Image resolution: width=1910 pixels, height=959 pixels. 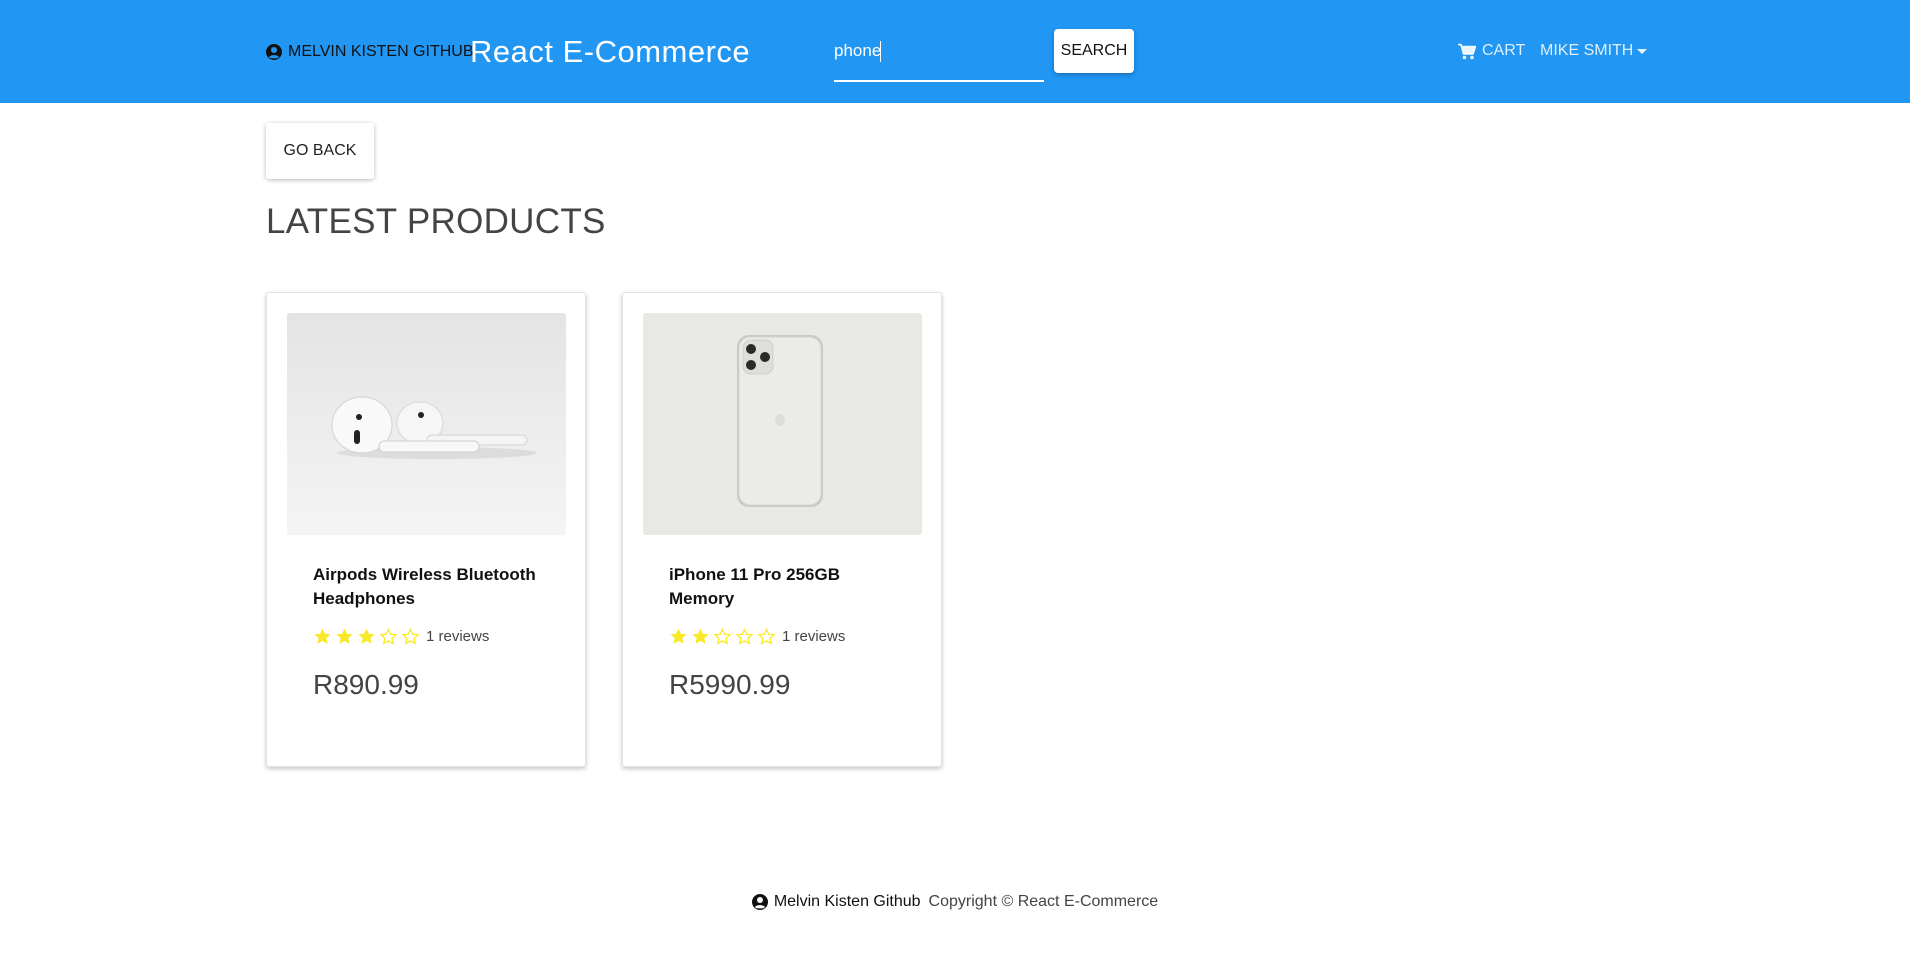 I want to click on search-button: Search, so click(x=1094, y=51).